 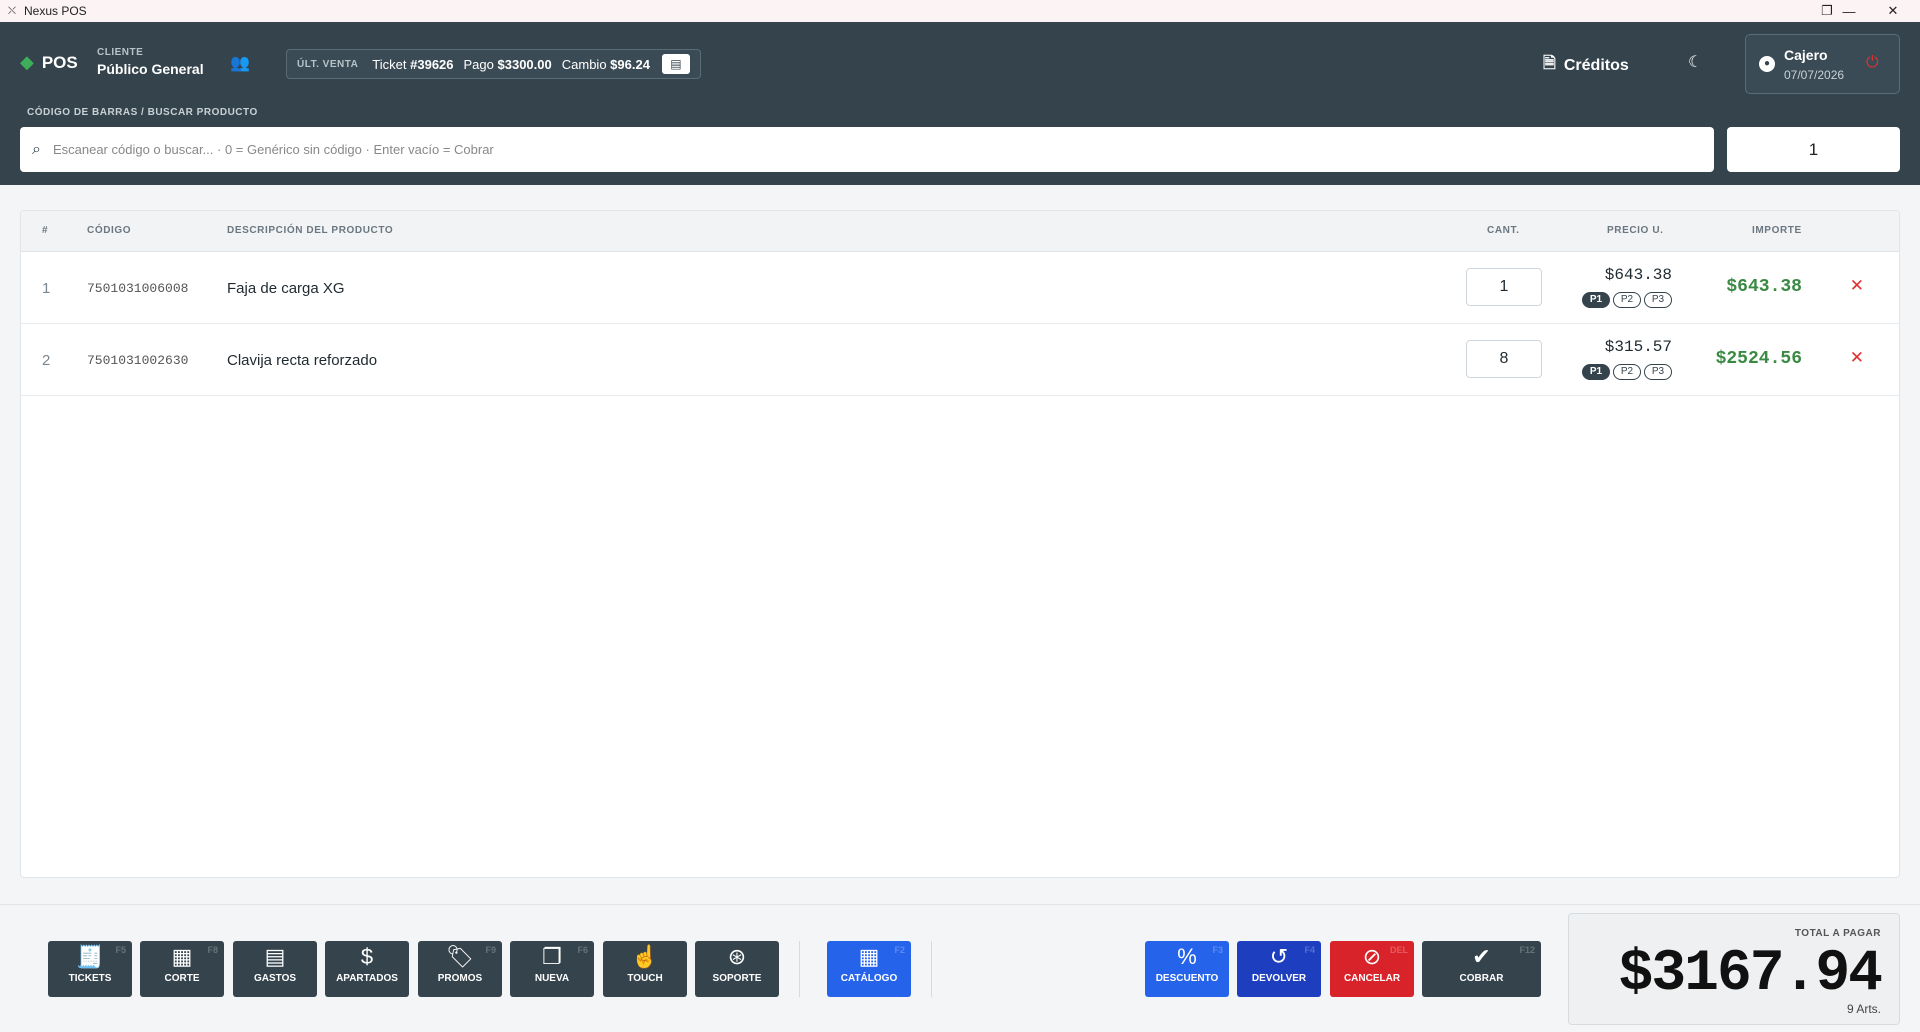 What do you see at coordinates (150, 69) in the screenshot?
I see `client-name: Público General` at bounding box center [150, 69].